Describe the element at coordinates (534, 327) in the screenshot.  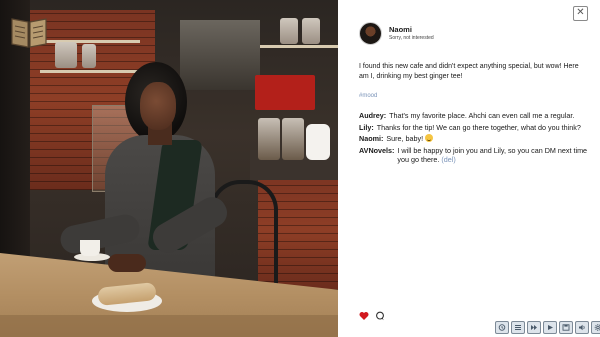
I see `skip-icon` at that location.